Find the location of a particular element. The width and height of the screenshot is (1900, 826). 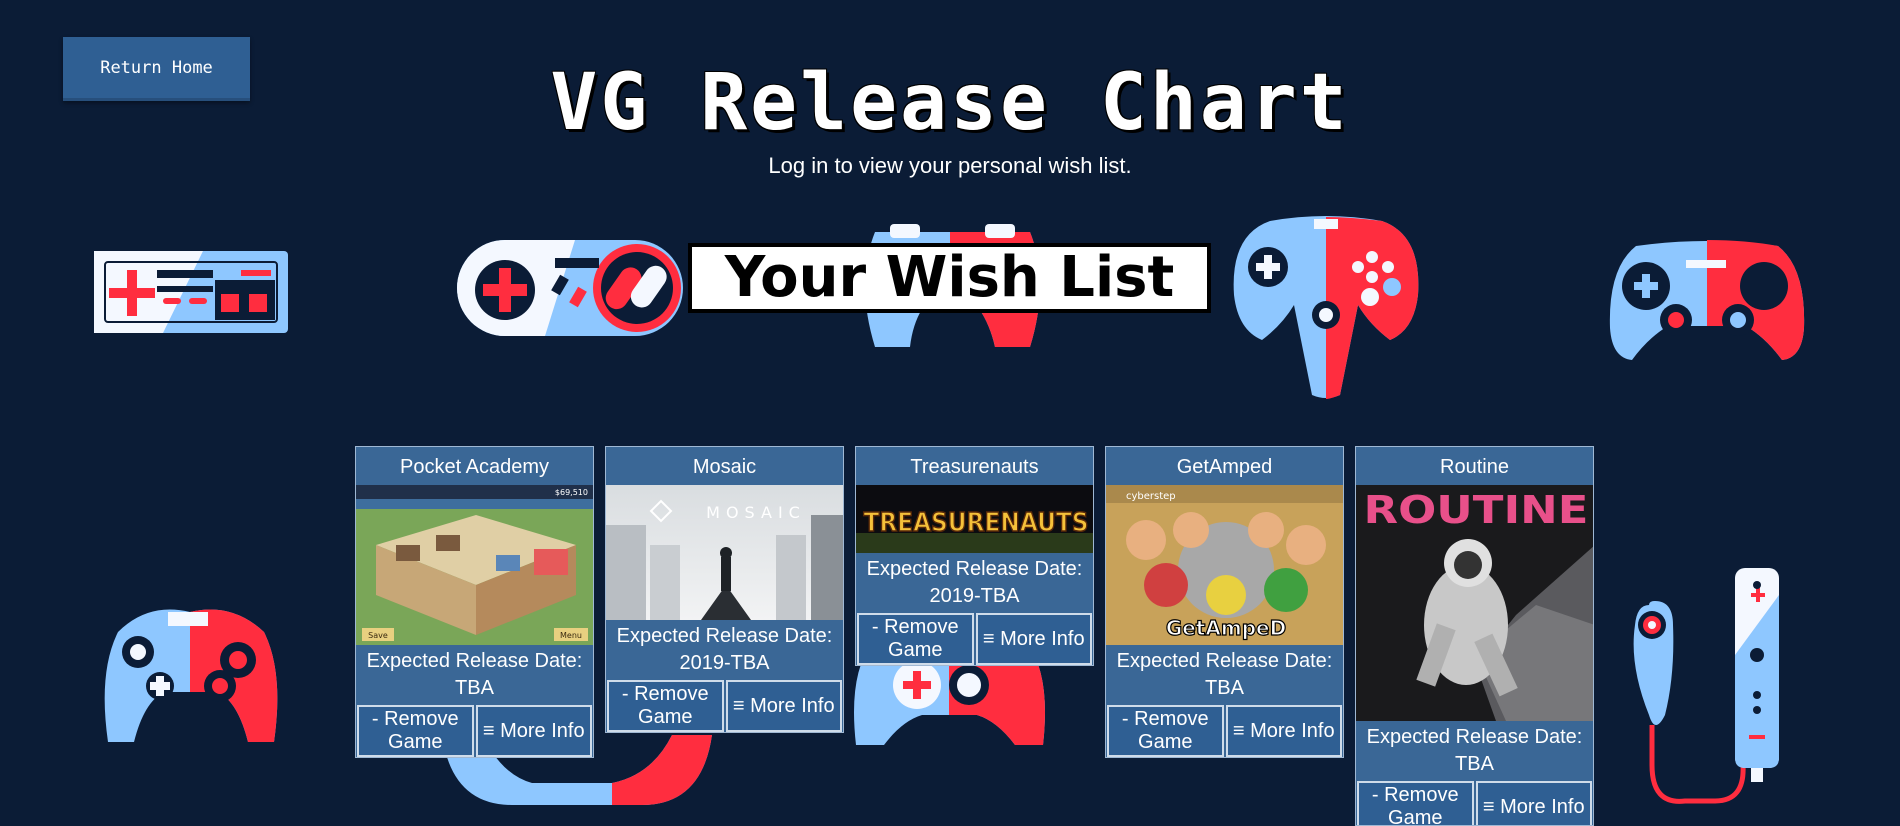

game-title: Routine is located at coordinates (1474, 467).